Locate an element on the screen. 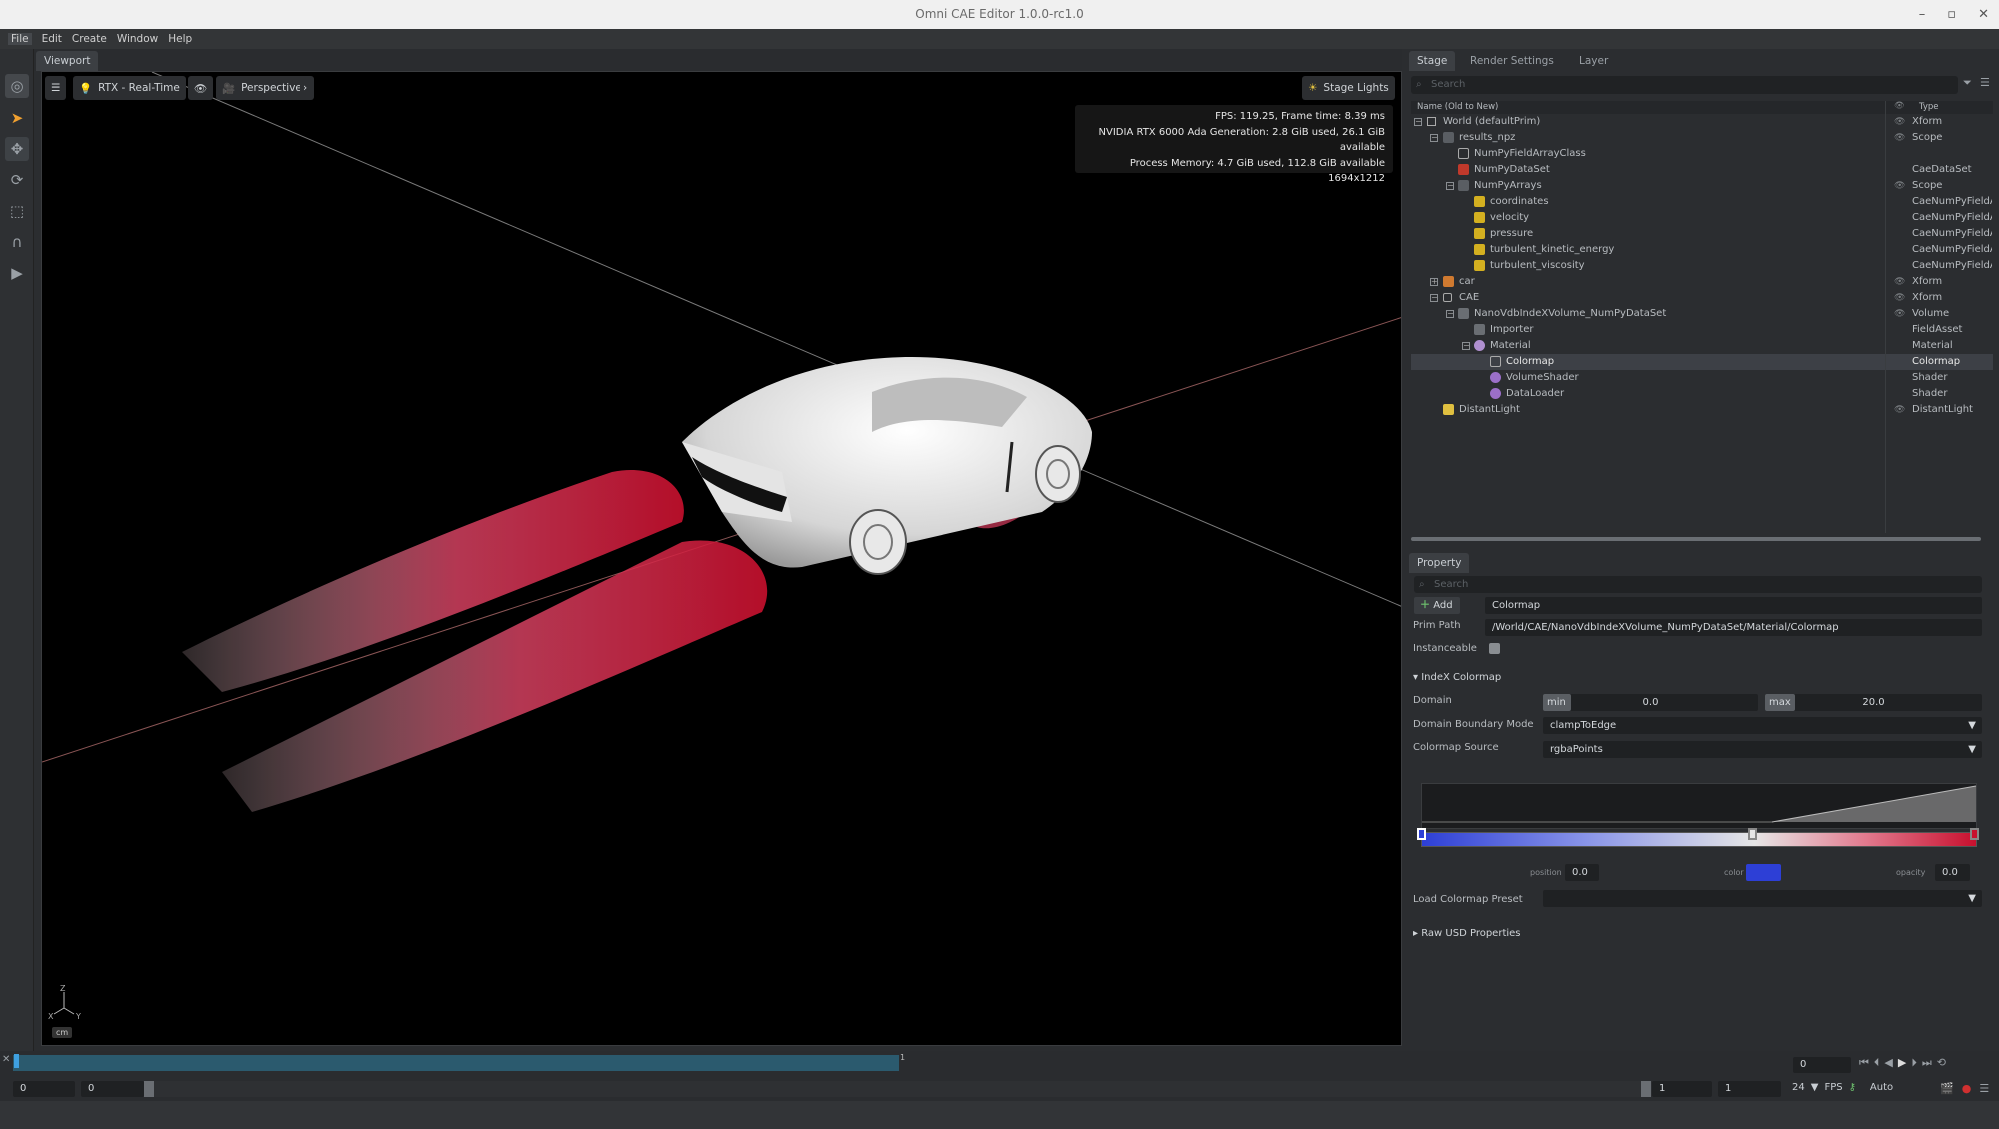  tree-row: − NanoVdbIndeXVolume_NumPyDataSet 👁 Volume is located at coordinates (1702, 314).